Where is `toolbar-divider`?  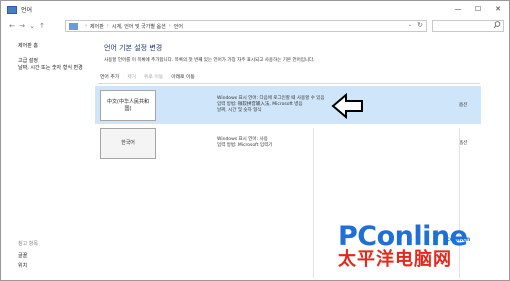 toolbar-divider is located at coordinates (289, 83).